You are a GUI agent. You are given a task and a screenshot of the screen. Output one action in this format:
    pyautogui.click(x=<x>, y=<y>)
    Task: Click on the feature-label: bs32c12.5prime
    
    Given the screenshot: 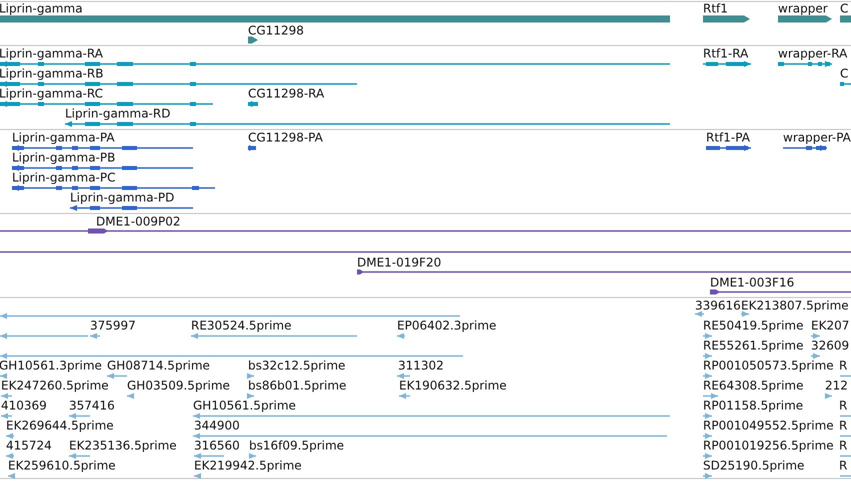 What is the action you would take?
    pyautogui.click(x=297, y=365)
    